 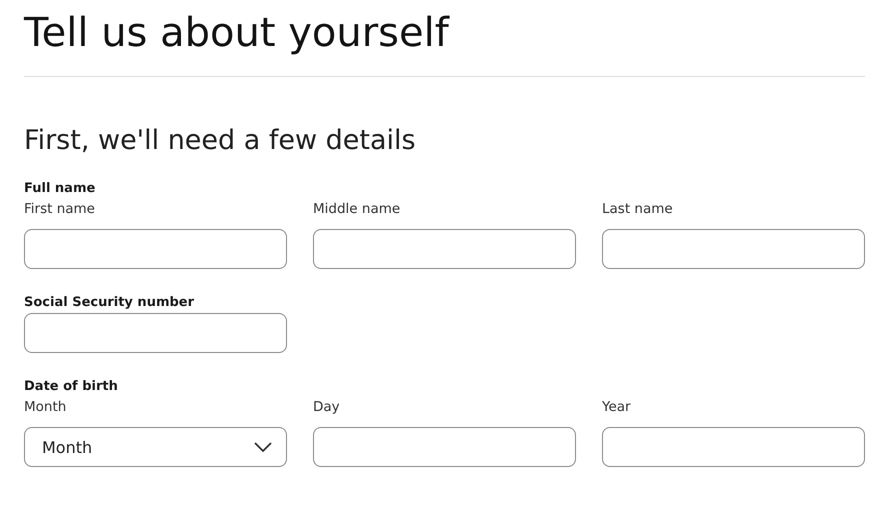 I want to click on field-label: Last name, so click(x=638, y=209).